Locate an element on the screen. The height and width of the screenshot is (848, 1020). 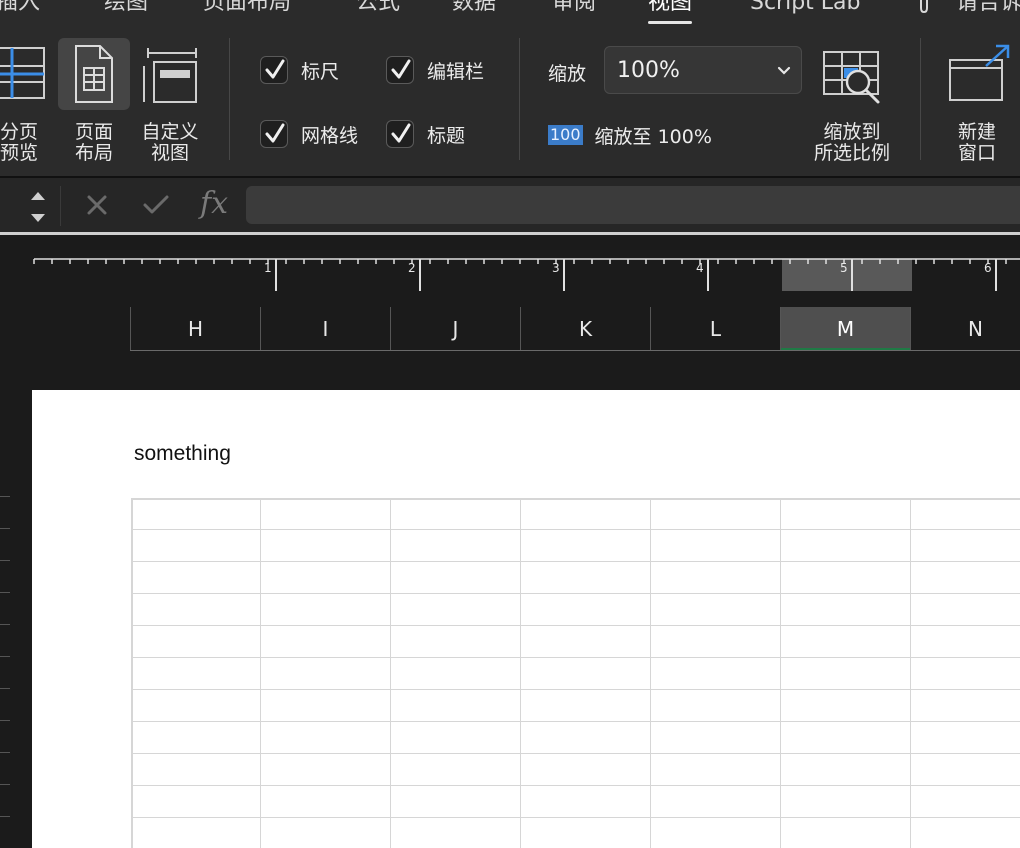
tab-insert: 插入 is located at coordinates (20, 9).